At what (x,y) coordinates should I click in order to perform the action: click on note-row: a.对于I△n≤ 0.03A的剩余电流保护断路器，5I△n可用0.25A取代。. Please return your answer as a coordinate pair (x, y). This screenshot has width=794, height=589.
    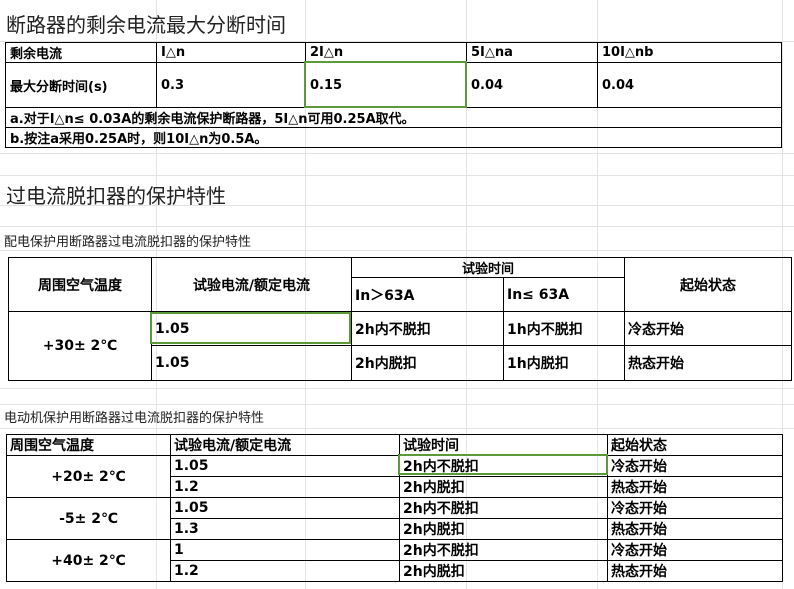
    Looking at the image, I should click on (393, 117).